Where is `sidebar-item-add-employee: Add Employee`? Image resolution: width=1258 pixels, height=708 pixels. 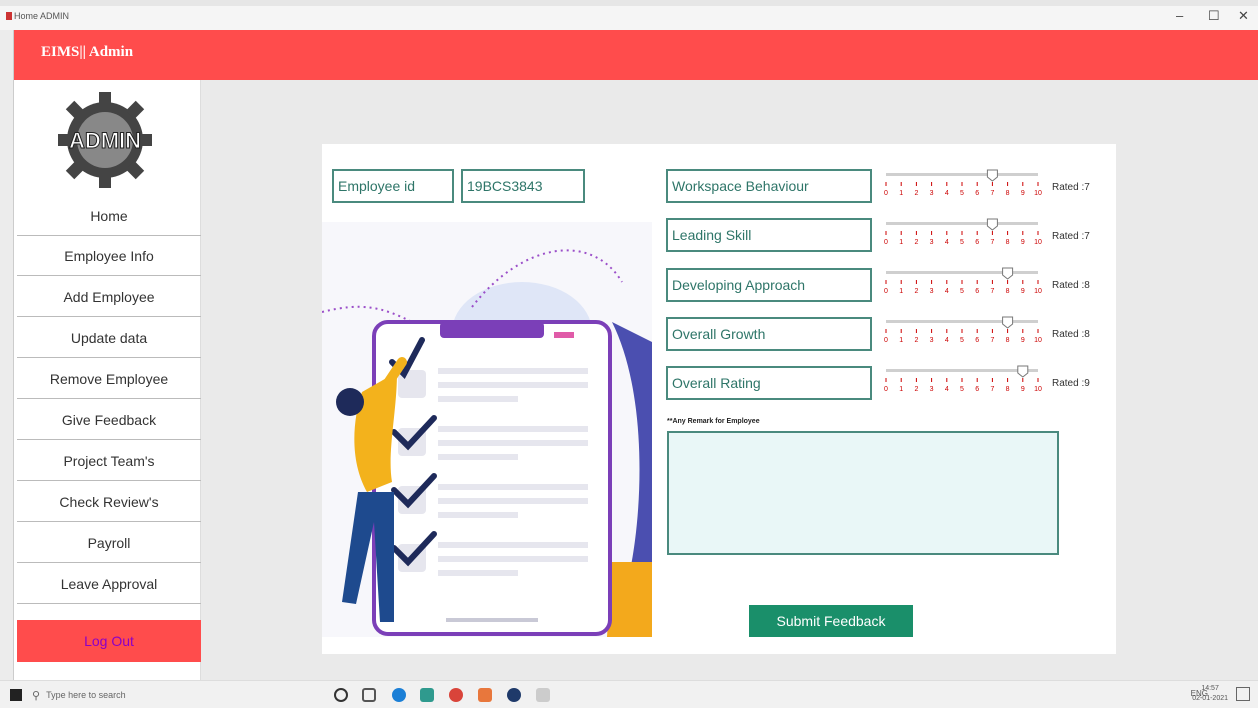 sidebar-item-add-employee: Add Employee is located at coordinates (109, 297).